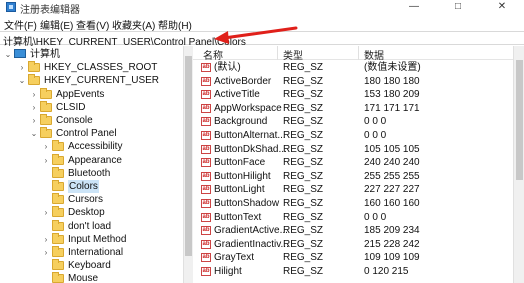 The width and height of the screenshot is (524, 283). I want to click on tree-item: don't load, so click(91, 226).